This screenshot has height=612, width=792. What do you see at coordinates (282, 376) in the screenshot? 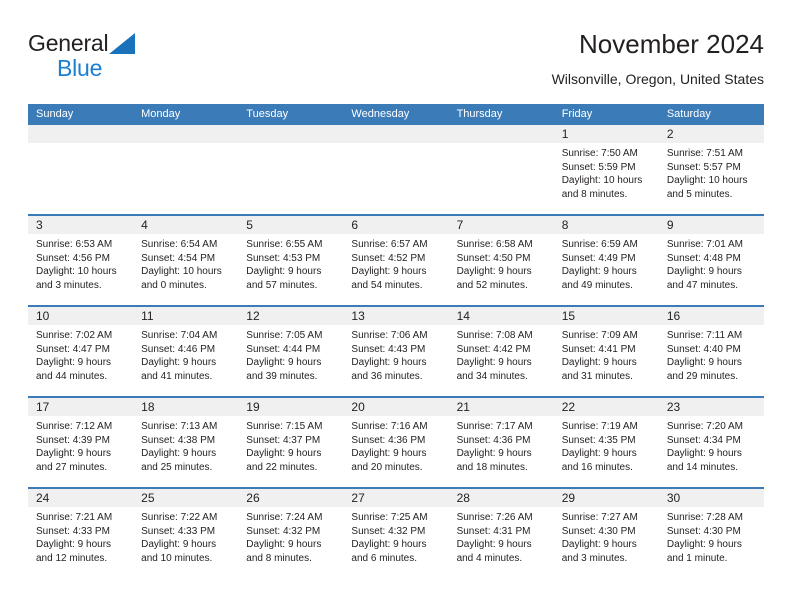
I see `day-info-line: and 39 minutes.` at bounding box center [282, 376].